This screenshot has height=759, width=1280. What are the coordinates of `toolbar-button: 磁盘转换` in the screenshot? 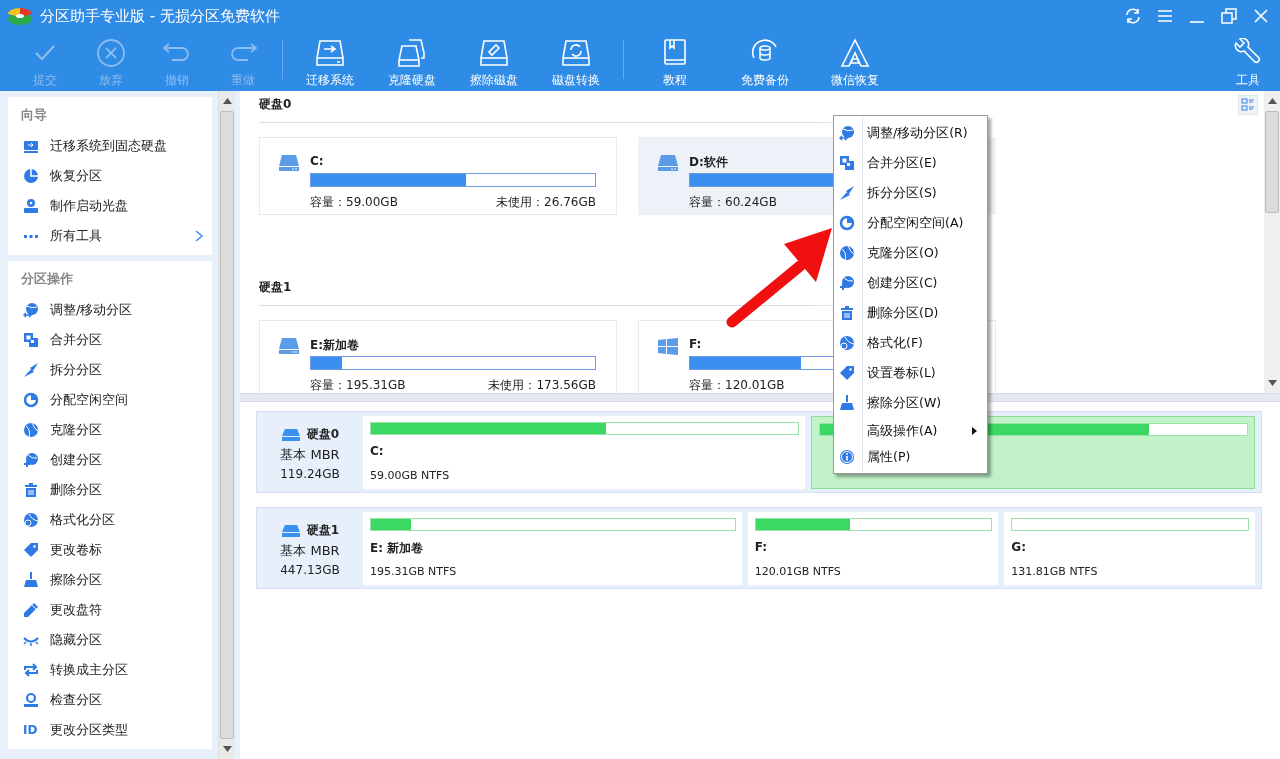 It's located at (576, 61).